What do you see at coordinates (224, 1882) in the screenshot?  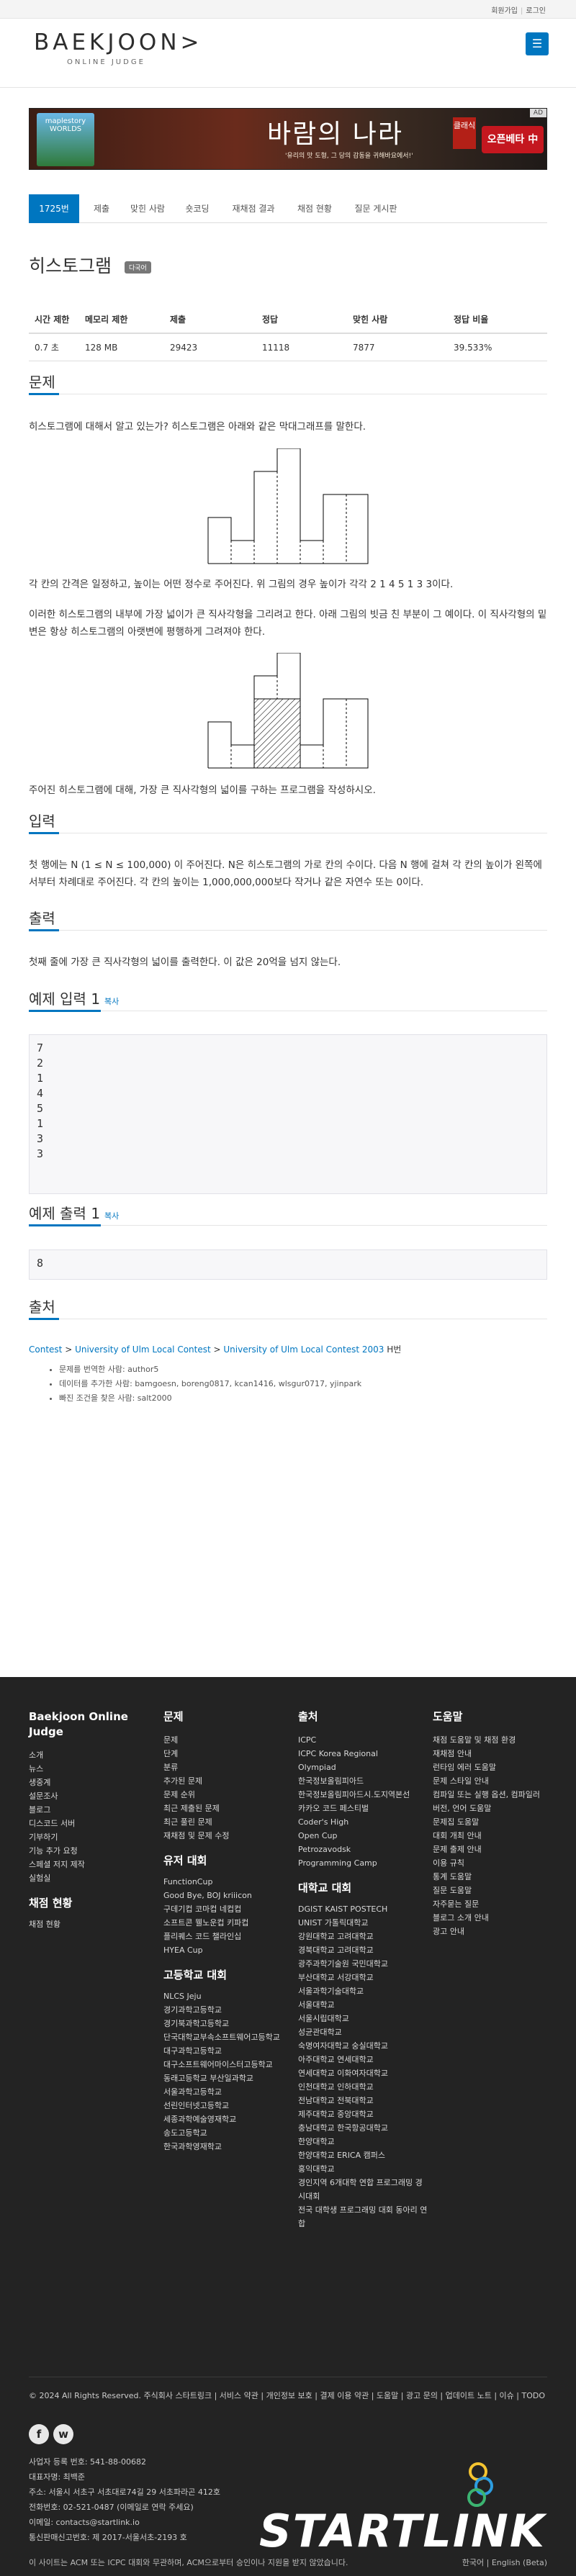 I see `footer-link: FunctionCup` at bounding box center [224, 1882].